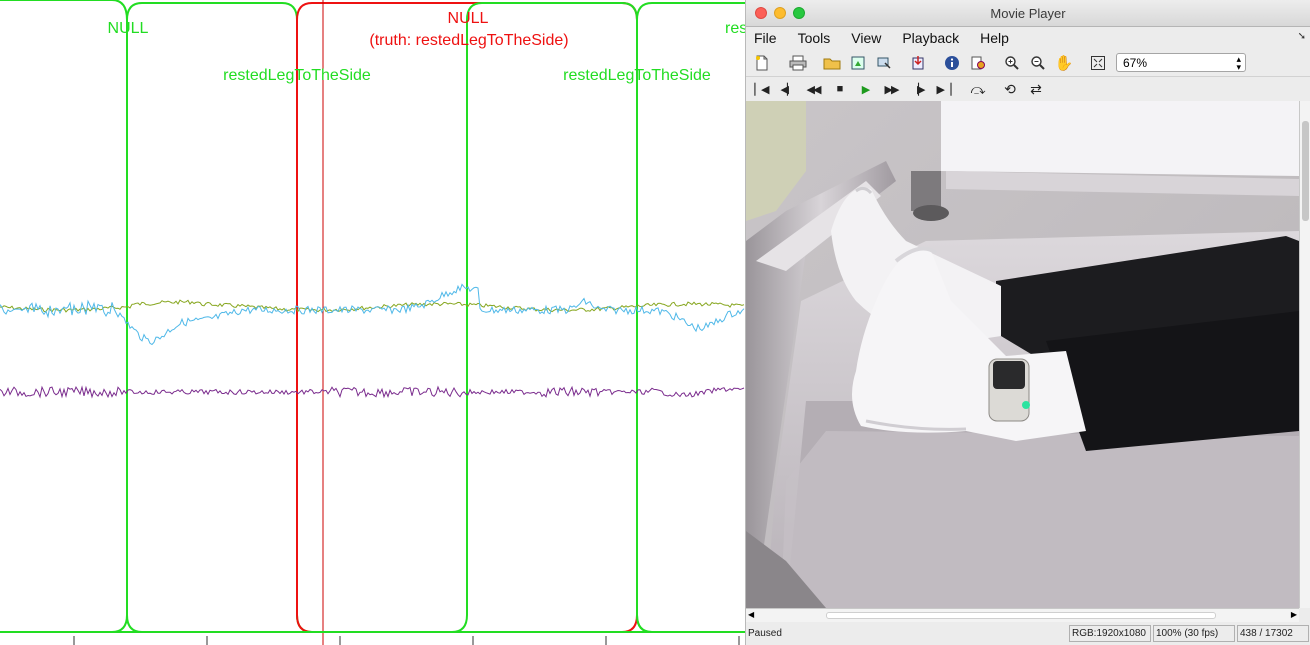  Describe the element at coordinates (761, 89) in the screenshot. I see `go-to-first-icon: ▏◀` at that location.